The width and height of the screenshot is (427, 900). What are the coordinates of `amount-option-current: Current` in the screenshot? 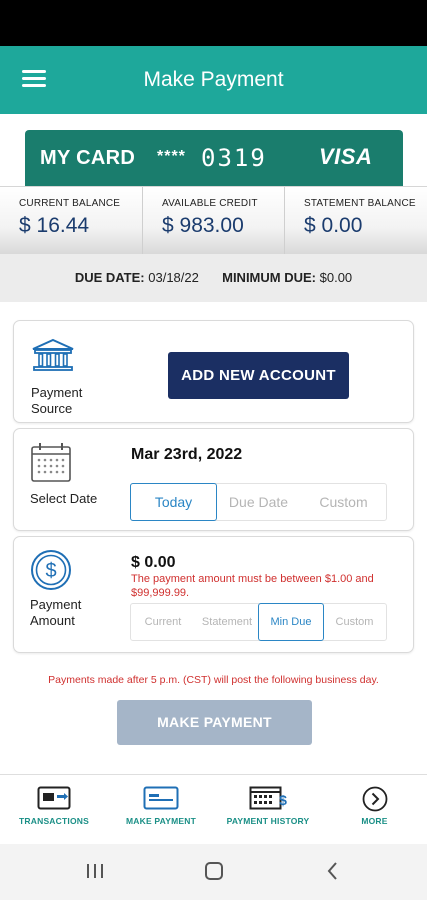 It's located at (163, 622).